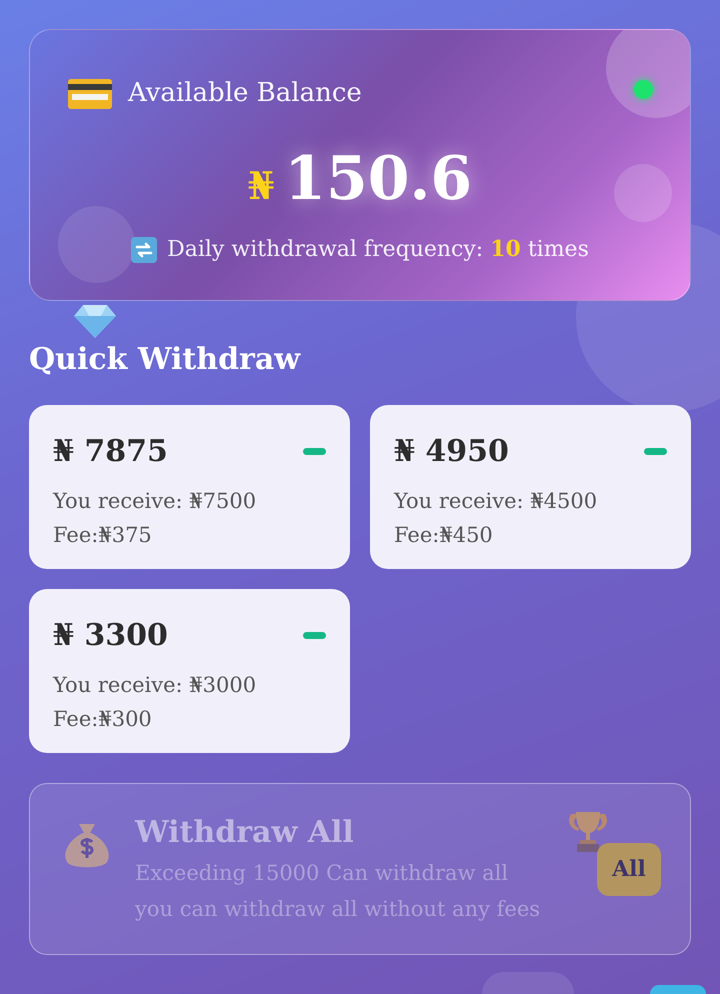 This screenshot has height=994, width=720. Describe the element at coordinates (189, 487) in the screenshot. I see `withdraw-option-card: ₦ 7875 You receive: ₦7500 Fee:₦375` at that location.